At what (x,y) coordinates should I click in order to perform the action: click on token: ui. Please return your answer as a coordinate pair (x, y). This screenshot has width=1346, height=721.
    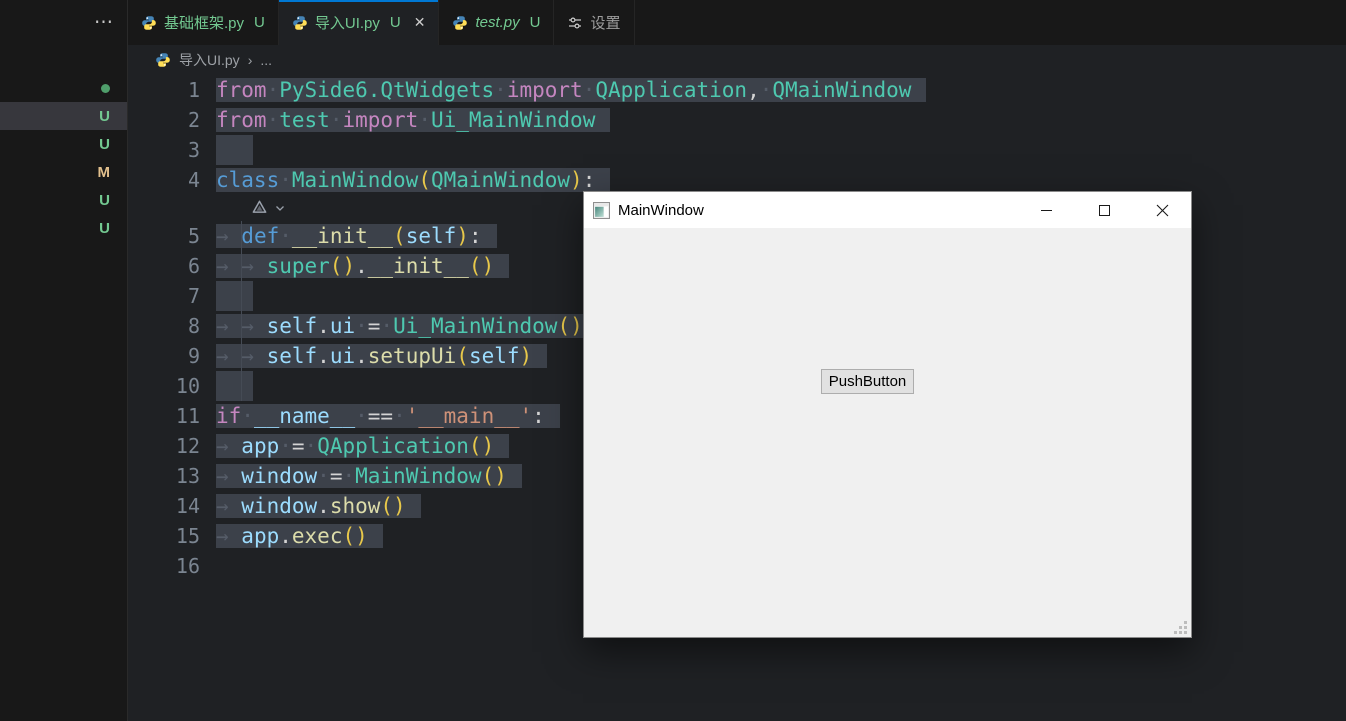
    Looking at the image, I should click on (342, 326).